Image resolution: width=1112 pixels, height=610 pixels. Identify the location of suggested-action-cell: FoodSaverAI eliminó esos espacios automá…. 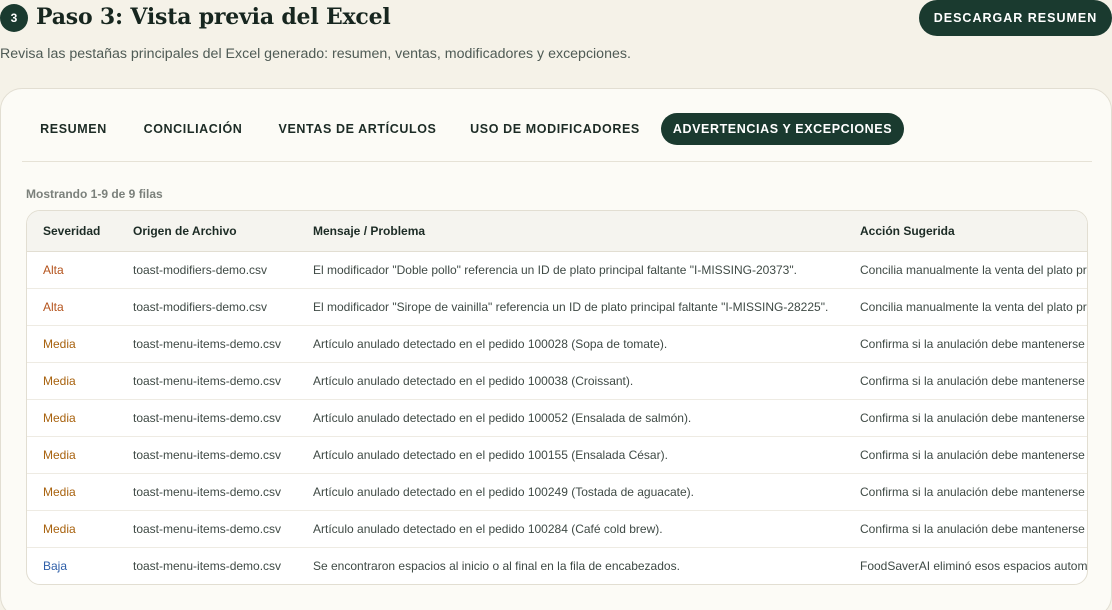
(974, 565).